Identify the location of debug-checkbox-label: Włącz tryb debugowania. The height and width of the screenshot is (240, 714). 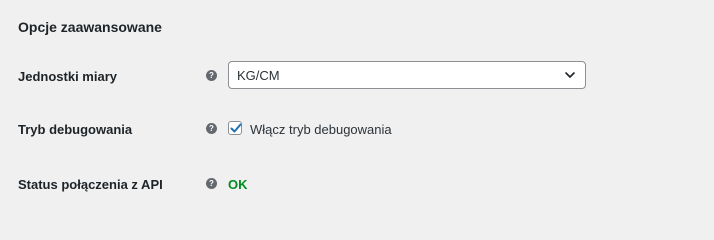
(321, 129).